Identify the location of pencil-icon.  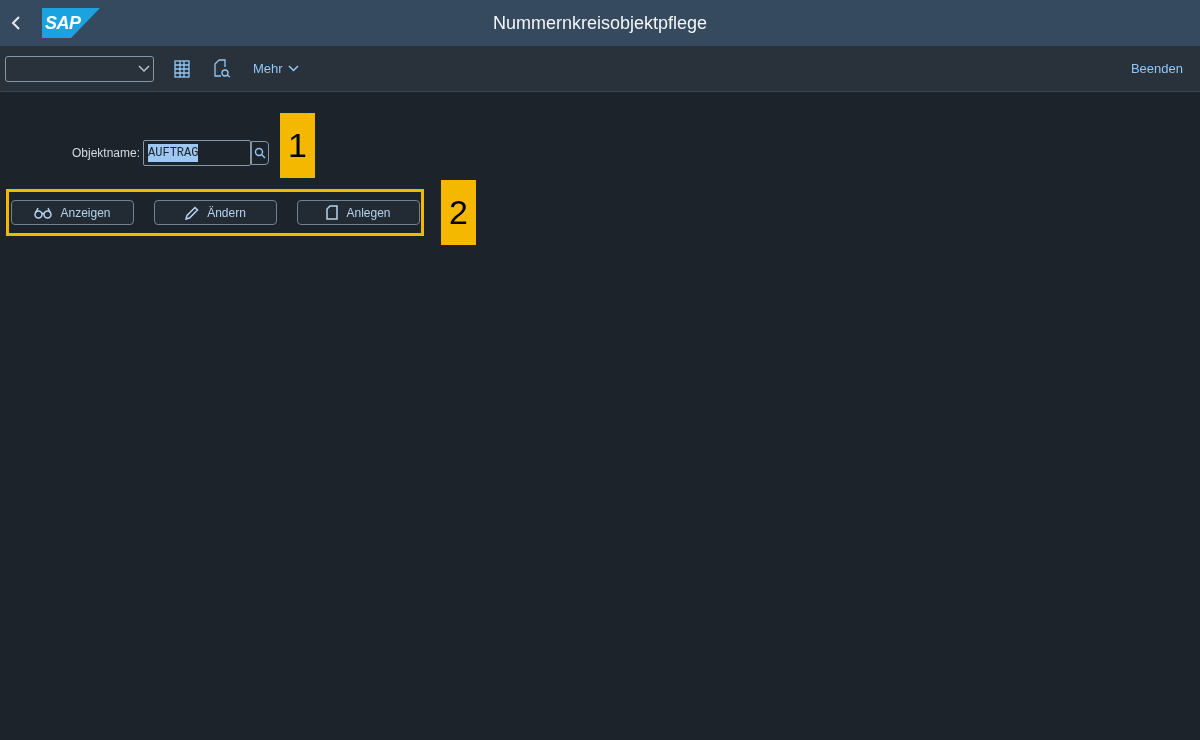
(192, 212).